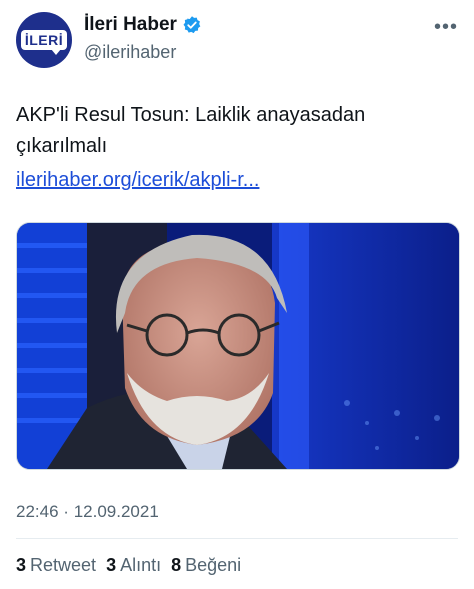 This screenshot has width=474, height=589. What do you see at coordinates (237, 41) in the screenshot?
I see `tweet-header: İLERİ İleri Haber @ilerihaber •••` at bounding box center [237, 41].